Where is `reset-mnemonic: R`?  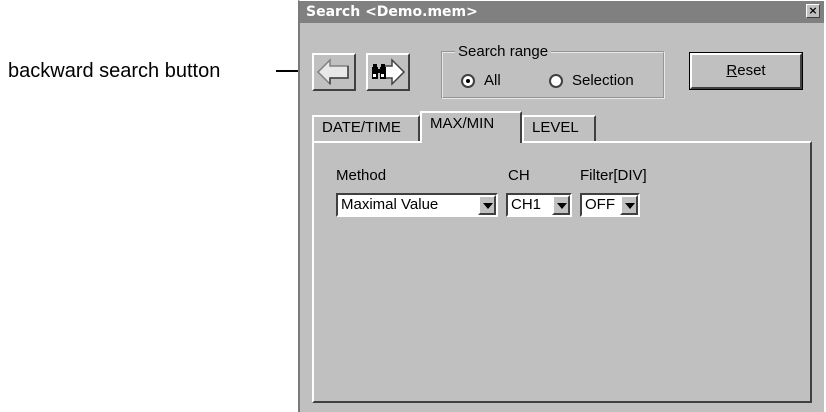 reset-mnemonic: R is located at coordinates (732, 70).